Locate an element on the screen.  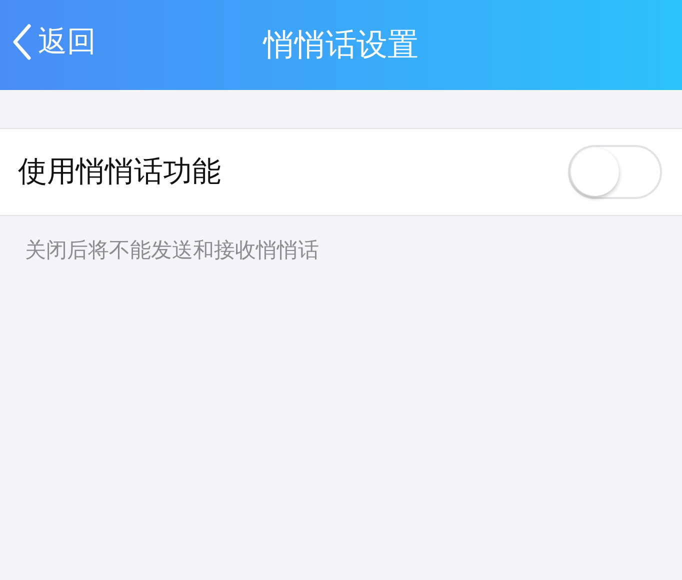
back-icon is located at coordinates (22, 42).